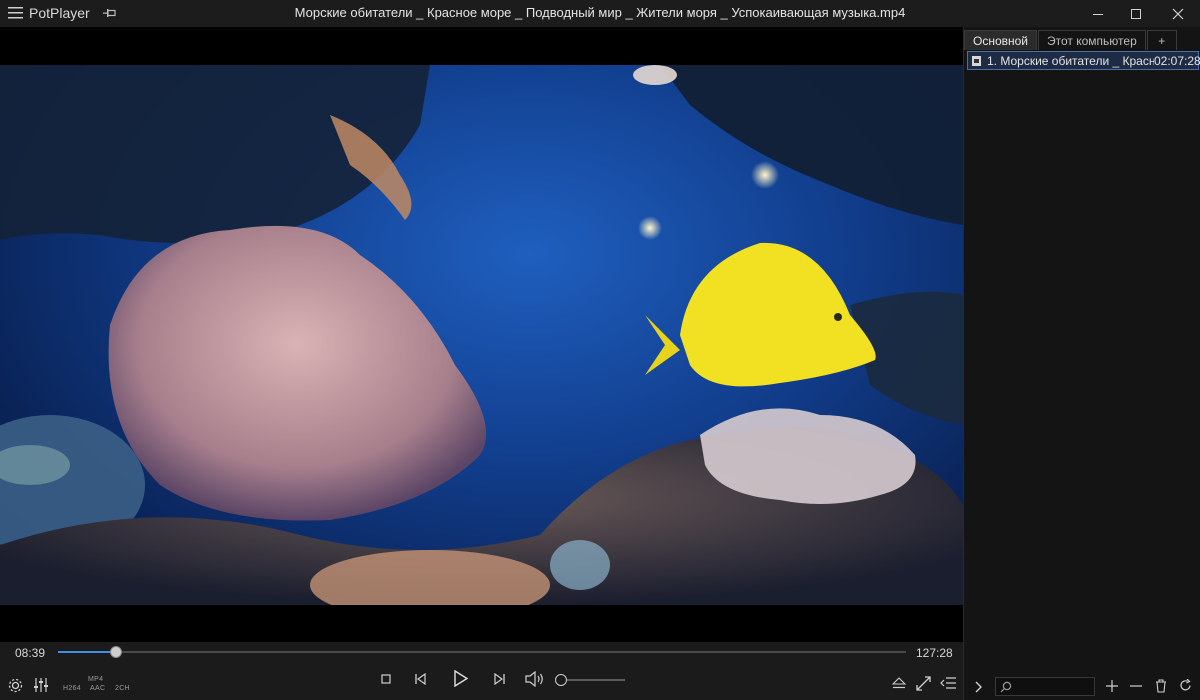 The width and height of the screenshot is (1200, 700). I want to click on stop-icon, so click(386, 679).